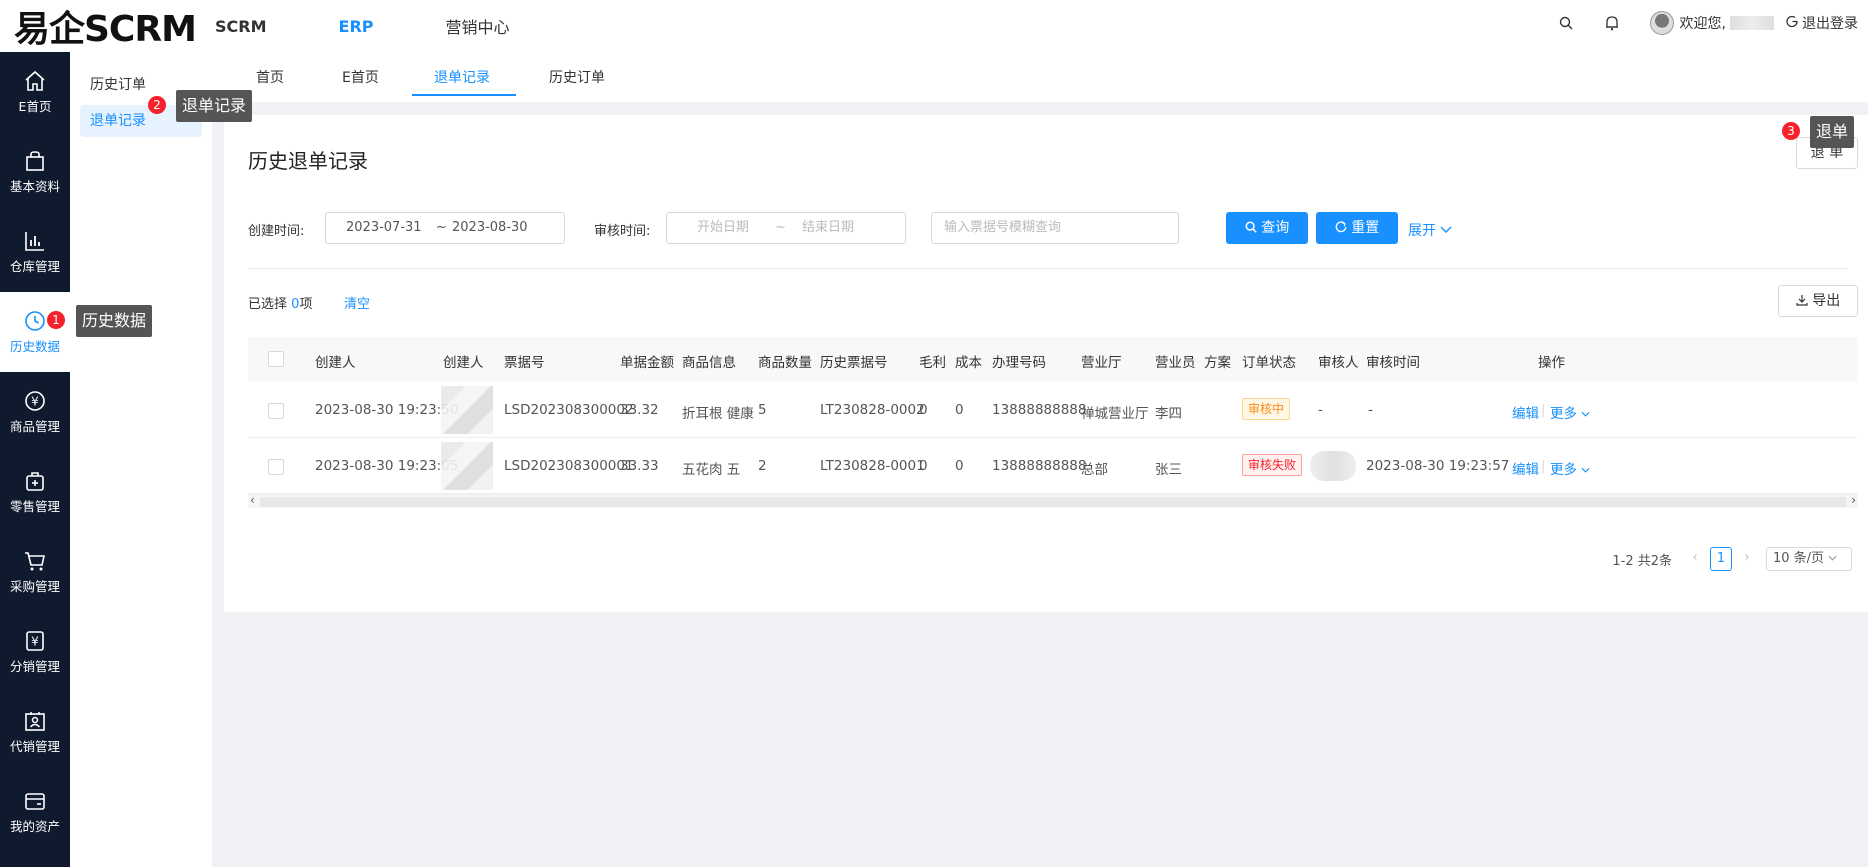  Describe the element at coordinates (1357, 228) in the screenshot. I see `reset-button: 重置` at that location.